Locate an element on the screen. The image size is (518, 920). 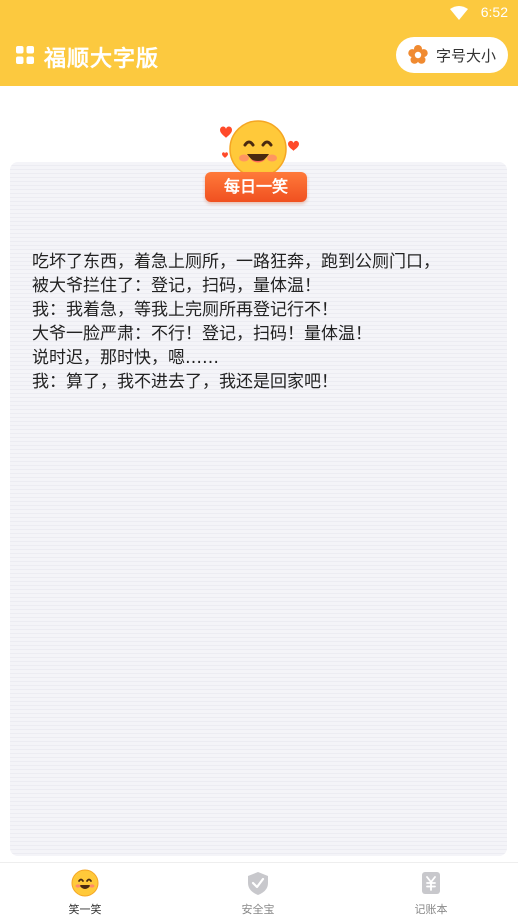
joke-line: 吃坏了东西，着急上厕所，一路狂奔，跑到公厕门口， is located at coordinates (236, 262).